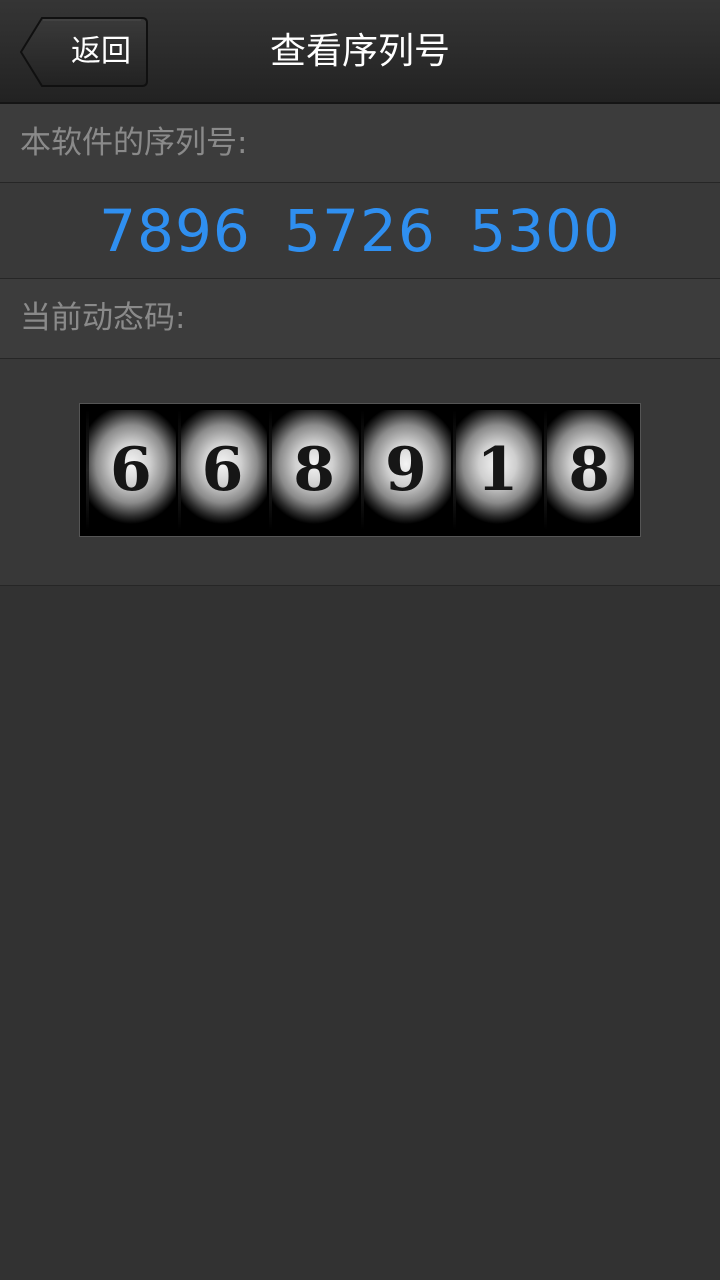  What do you see at coordinates (360, 319) in the screenshot?
I see `dynamic-code-label-row: 当前动态码:` at bounding box center [360, 319].